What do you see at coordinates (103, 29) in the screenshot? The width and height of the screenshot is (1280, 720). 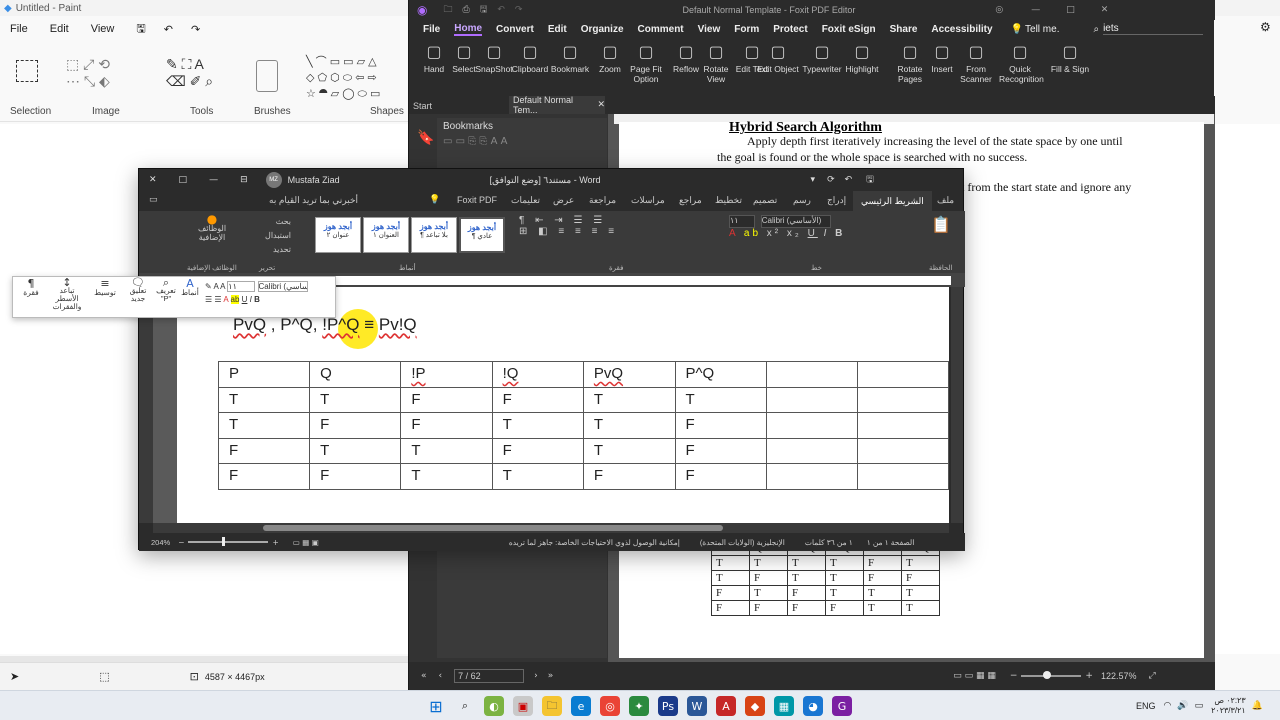 I see `paint-menu-view: View` at bounding box center [103, 29].